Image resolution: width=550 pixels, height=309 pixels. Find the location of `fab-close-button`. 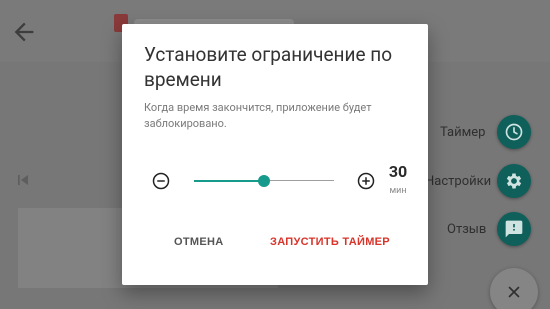

fab-close-button is located at coordinates (514, 288).